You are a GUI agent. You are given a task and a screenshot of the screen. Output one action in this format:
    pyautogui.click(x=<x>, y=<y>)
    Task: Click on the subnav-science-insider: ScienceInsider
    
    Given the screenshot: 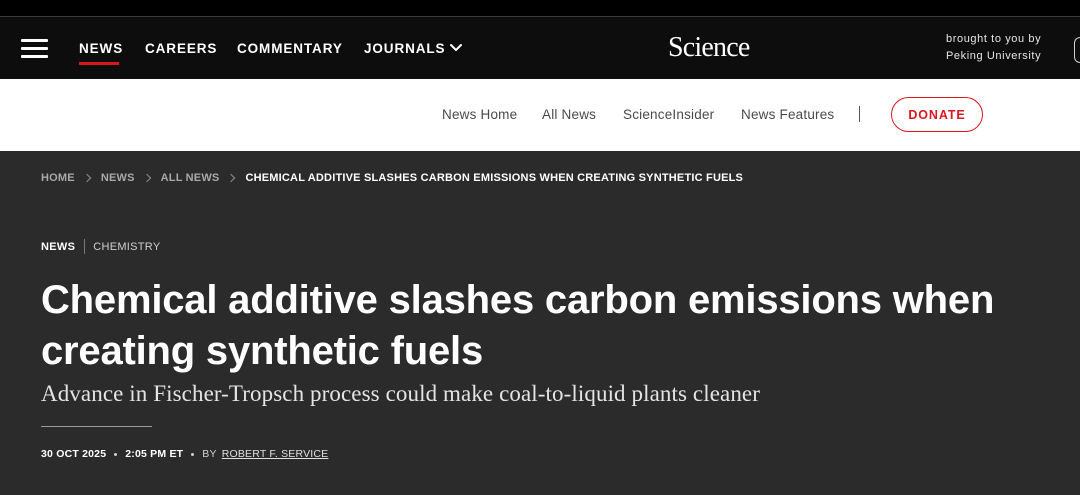 What is the action you would take?
    pyautogui.click(x=668, y=114)
    